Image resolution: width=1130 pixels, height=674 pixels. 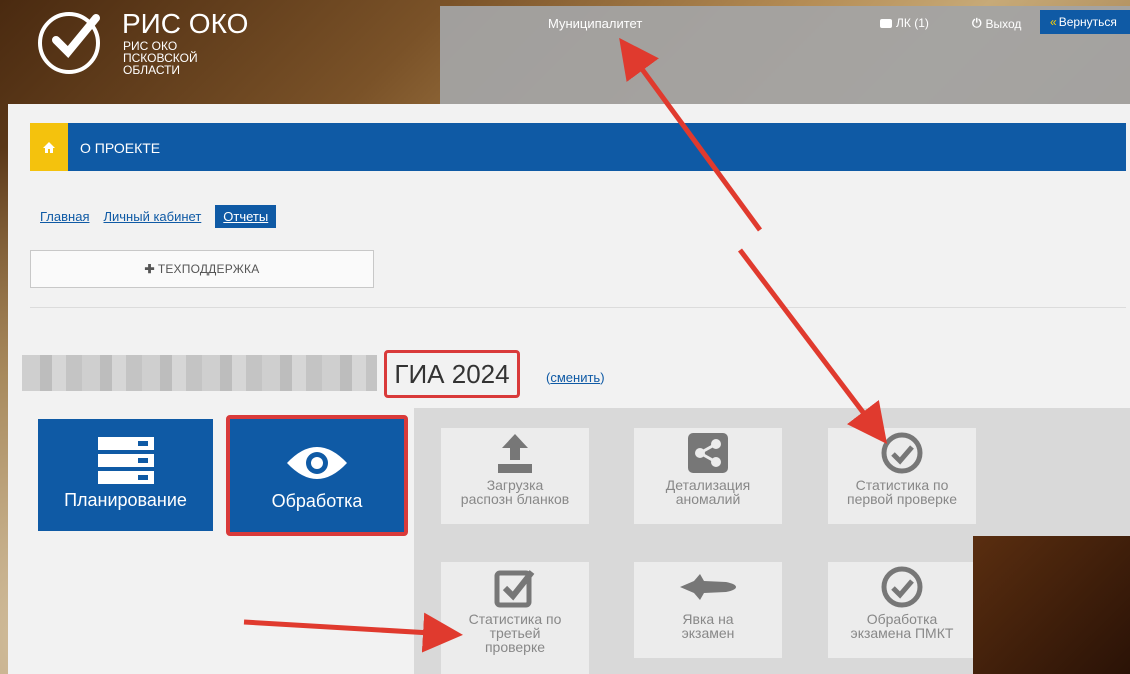 What do you see at coordinates (246, 216) in the screenshot?
I see `breadcrumb-reports: Отчеты` at bounding box center [246, 216].